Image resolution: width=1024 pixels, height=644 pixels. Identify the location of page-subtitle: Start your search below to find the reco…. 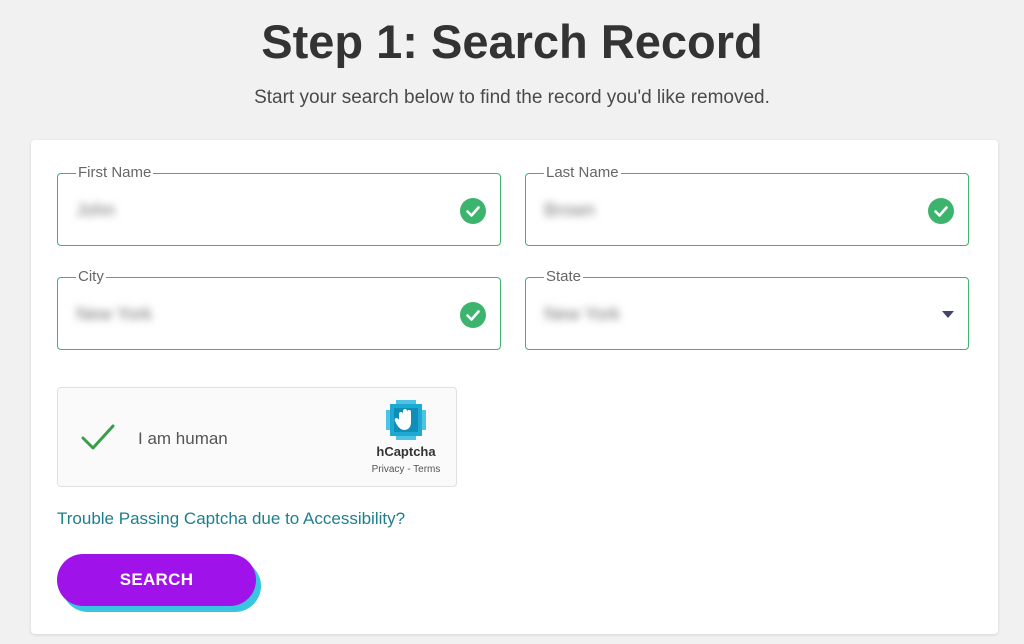
(512, 97).